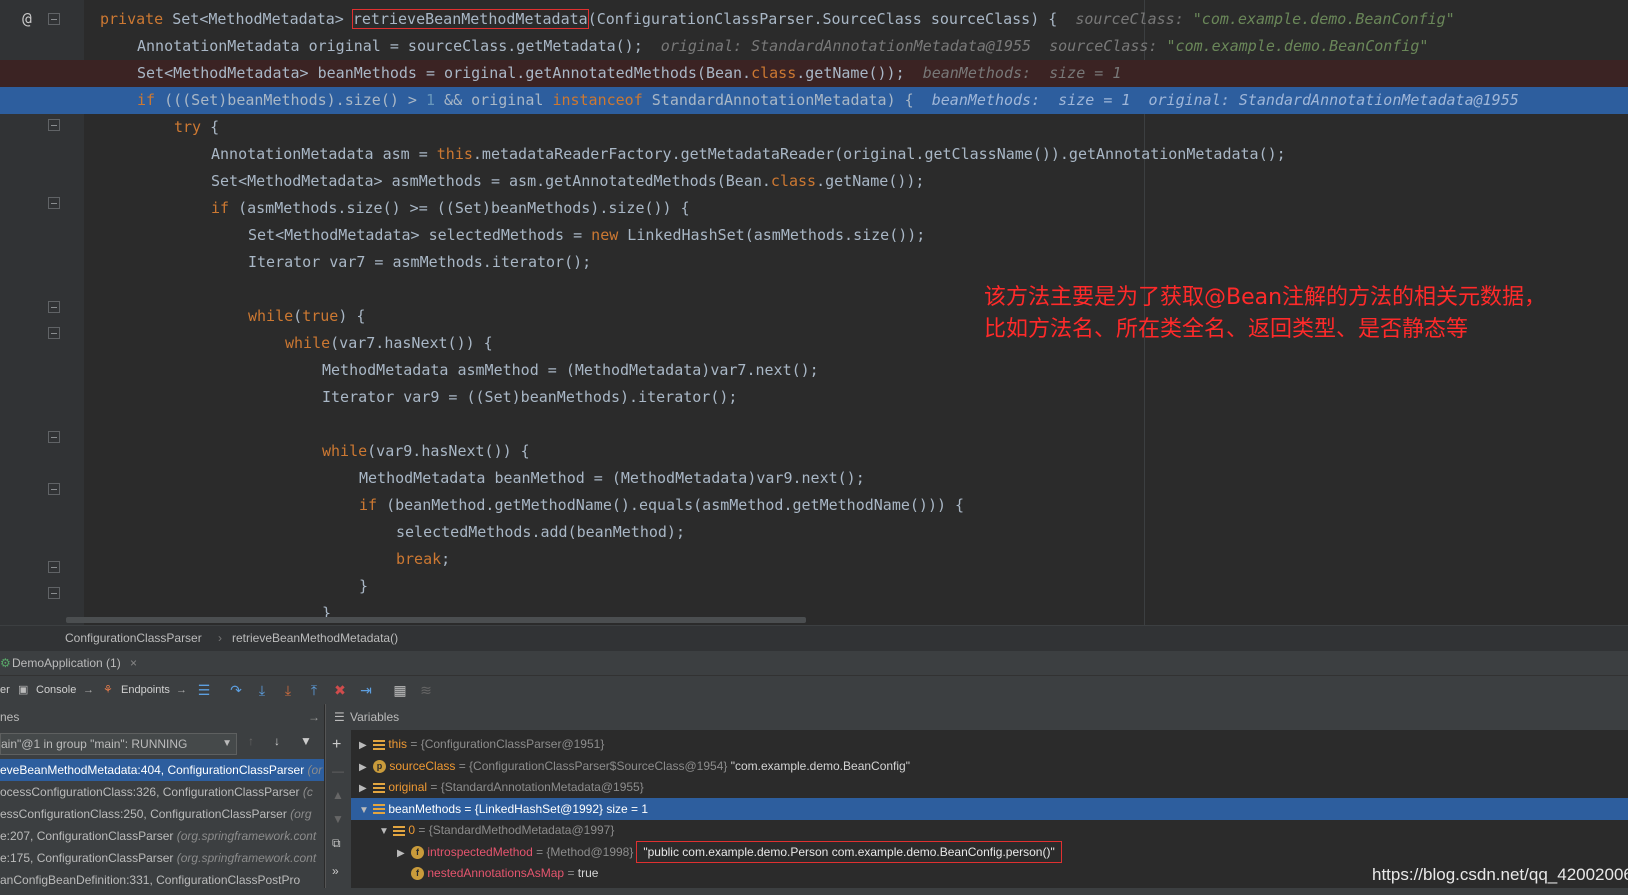  What do you see at coordinates (314, 690) in the screenshot?
I see `step-out-icon: ⤒` at bounding box center [314, 690].